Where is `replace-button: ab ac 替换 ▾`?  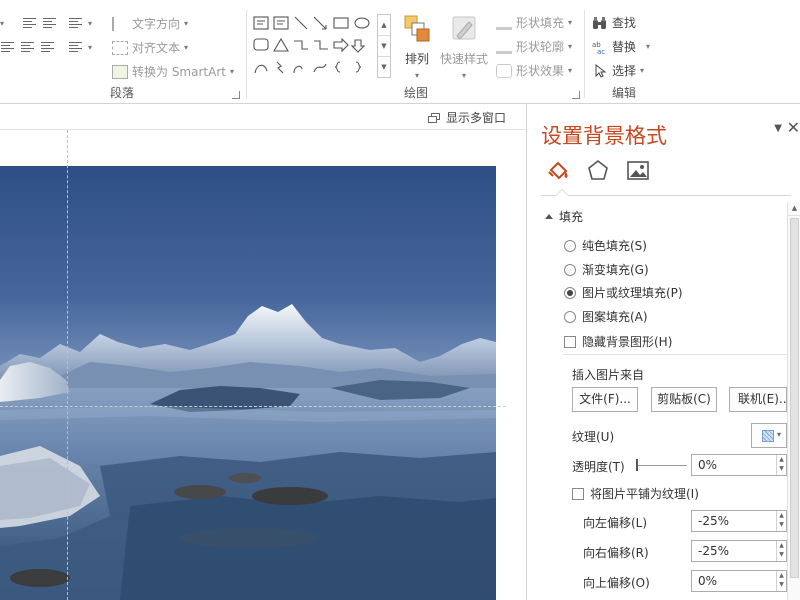
replace-button: ab ac 替换 ▾ is located at coordinates (621, 46).